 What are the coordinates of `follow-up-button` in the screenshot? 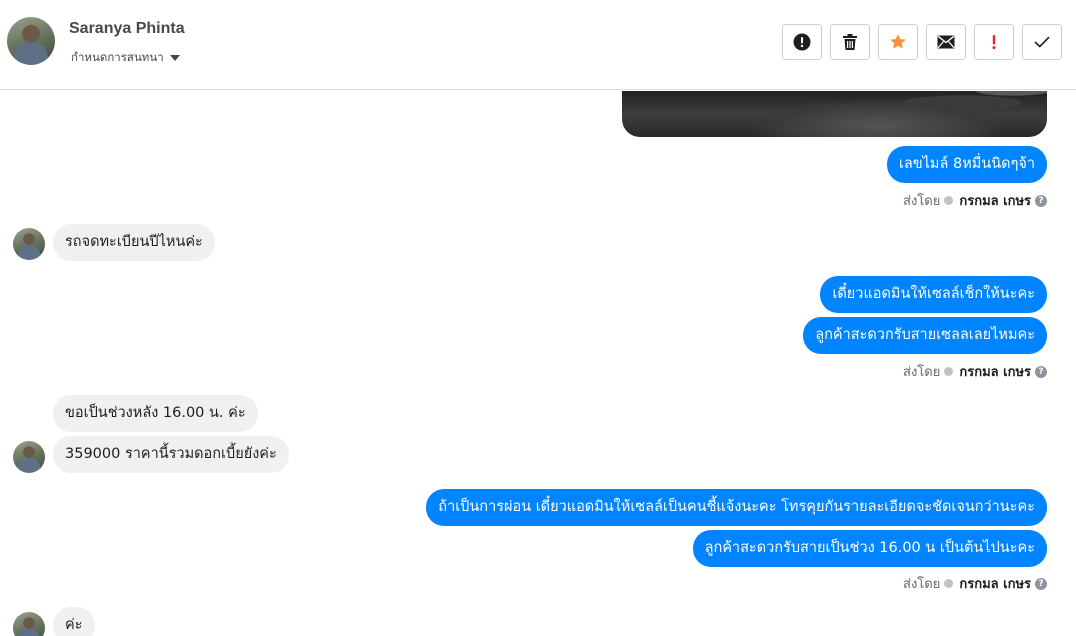 It's located at (994, 42).